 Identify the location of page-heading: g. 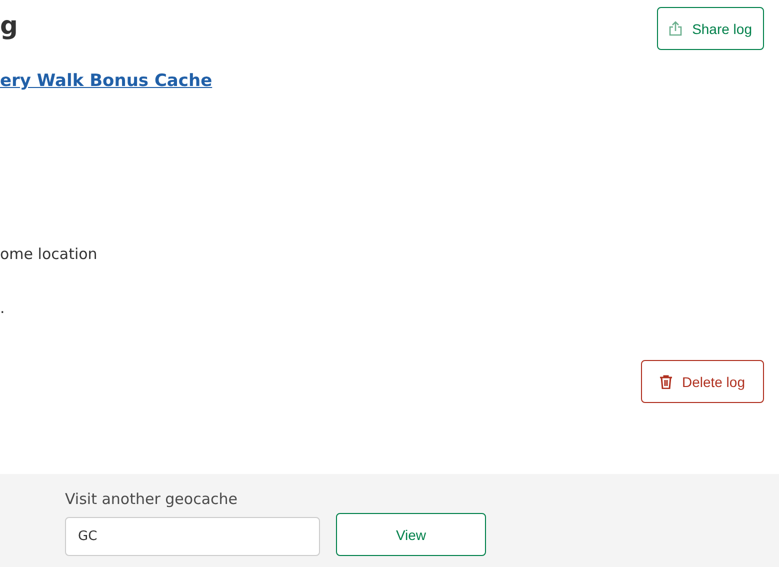
(9, 26).